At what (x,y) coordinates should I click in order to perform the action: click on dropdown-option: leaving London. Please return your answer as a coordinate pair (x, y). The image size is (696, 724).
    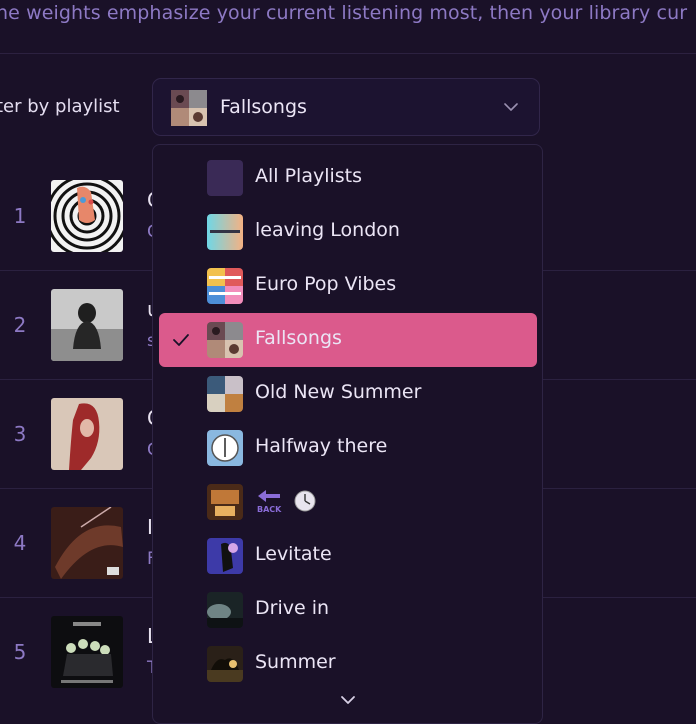
    Looking at the image, I should click on (348, 232).